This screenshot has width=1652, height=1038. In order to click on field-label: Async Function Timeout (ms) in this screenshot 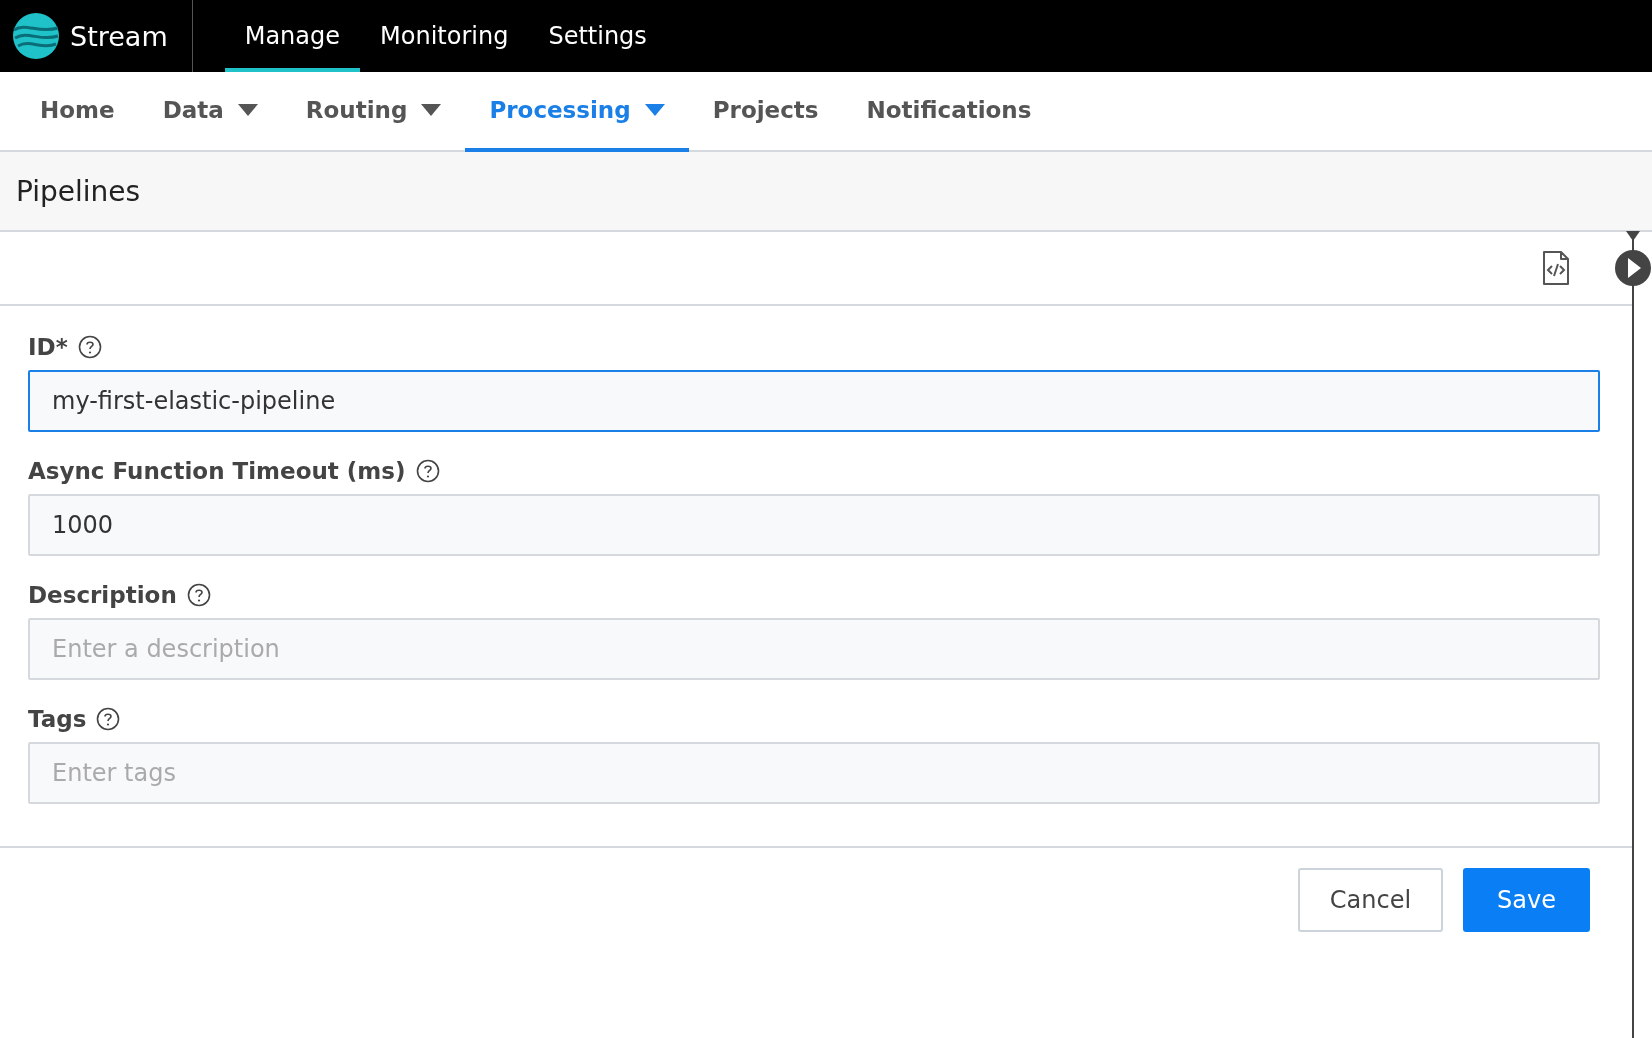, I will do `click(217, 471)`.